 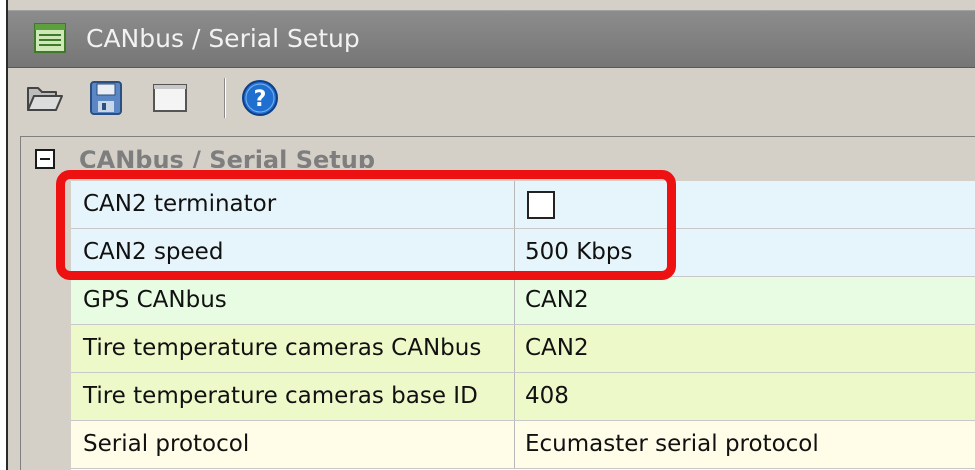 I want to click on property-name: CAN2 speed, so click(x=293, y=252).